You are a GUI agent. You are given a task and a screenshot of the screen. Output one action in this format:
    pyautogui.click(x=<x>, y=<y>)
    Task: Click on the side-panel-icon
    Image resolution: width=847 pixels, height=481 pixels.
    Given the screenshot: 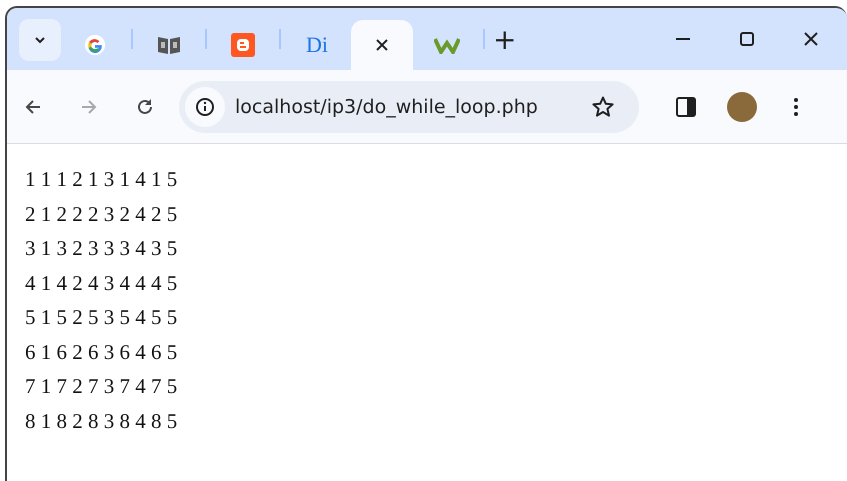 What is the action you would take?
    pyautogui.click(x=686, y=107)
    